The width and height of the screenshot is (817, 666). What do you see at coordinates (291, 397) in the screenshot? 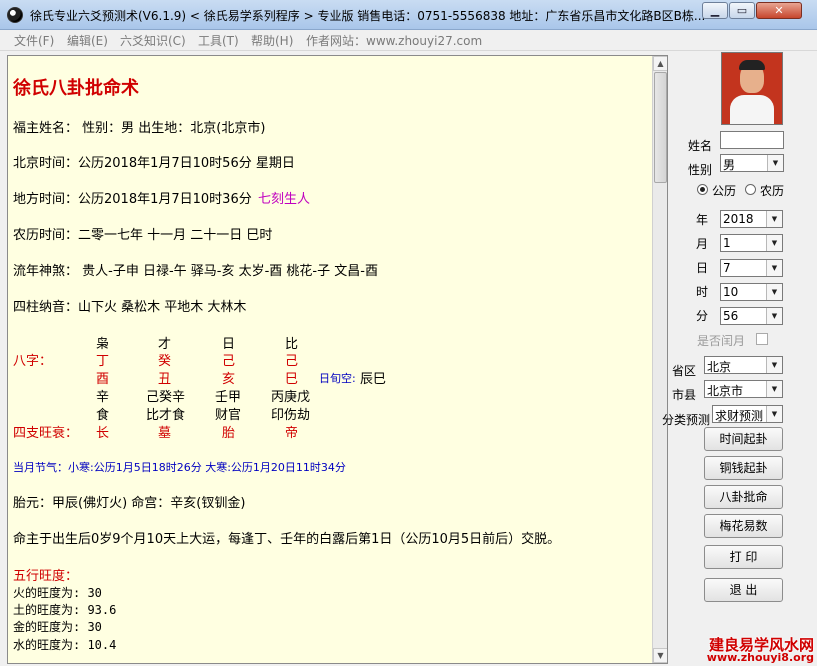
I see `canggan-hour: 丙庚戊` at bounding box center [291, 397].